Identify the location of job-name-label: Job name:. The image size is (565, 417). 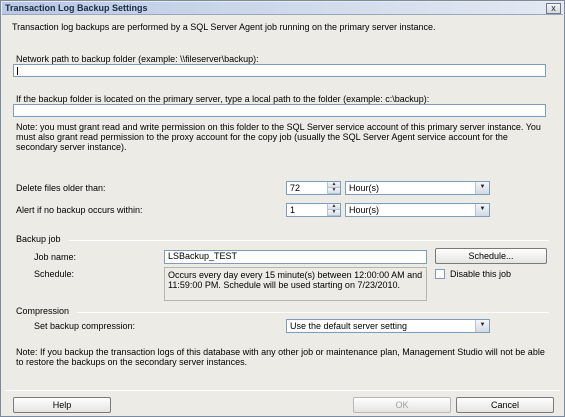
(55, 257).